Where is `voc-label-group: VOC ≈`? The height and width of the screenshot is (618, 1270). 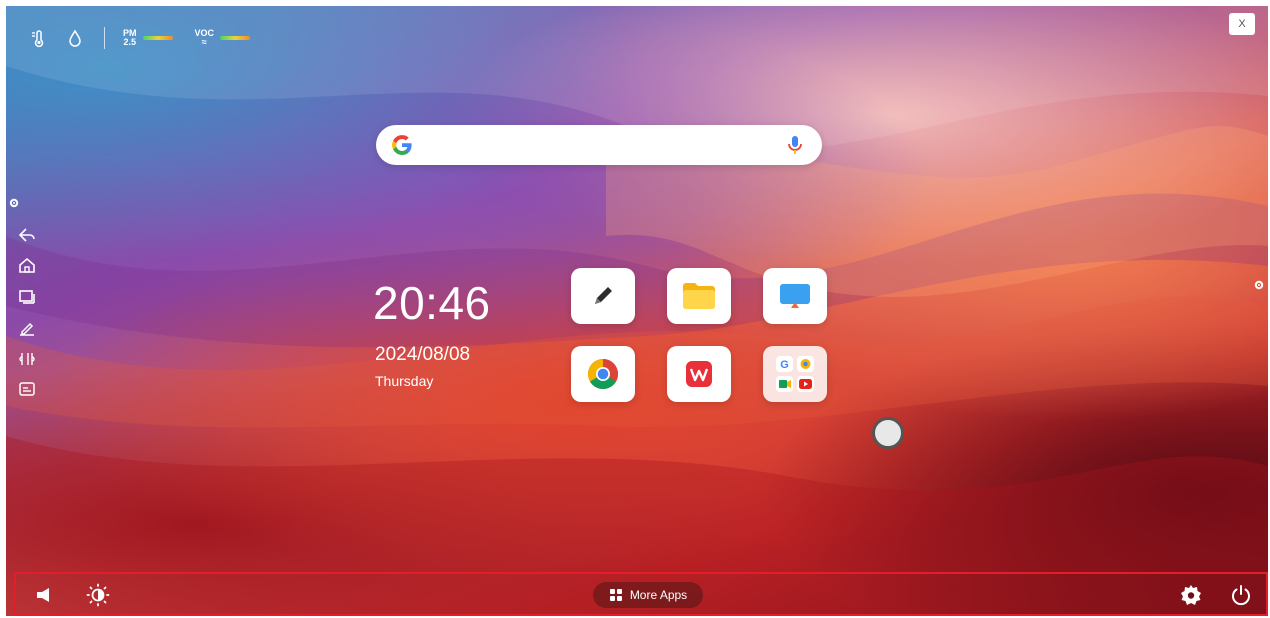
voc-label-group: VOC ≈ is located at coordinates (205, 38).